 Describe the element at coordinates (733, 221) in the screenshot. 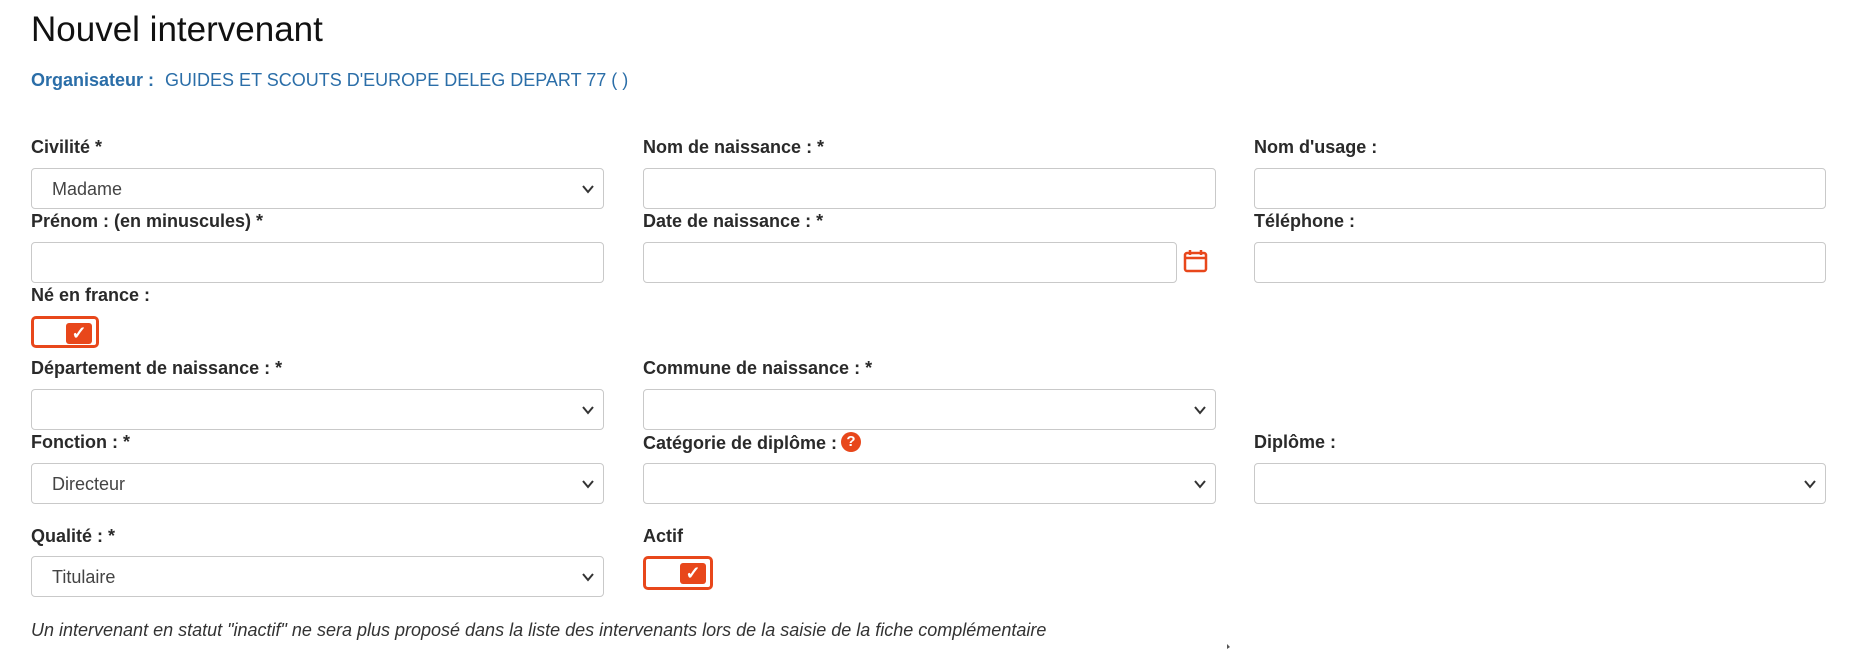

I see `date-naissance-label: Date de naissance : *` at that location.